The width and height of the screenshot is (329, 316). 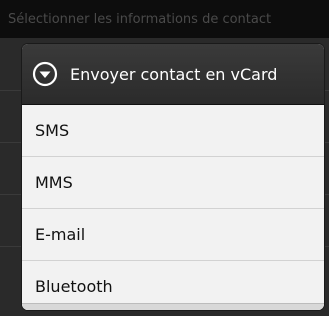 I want to click on option-label: E-mail, so click(x=60, y=234).